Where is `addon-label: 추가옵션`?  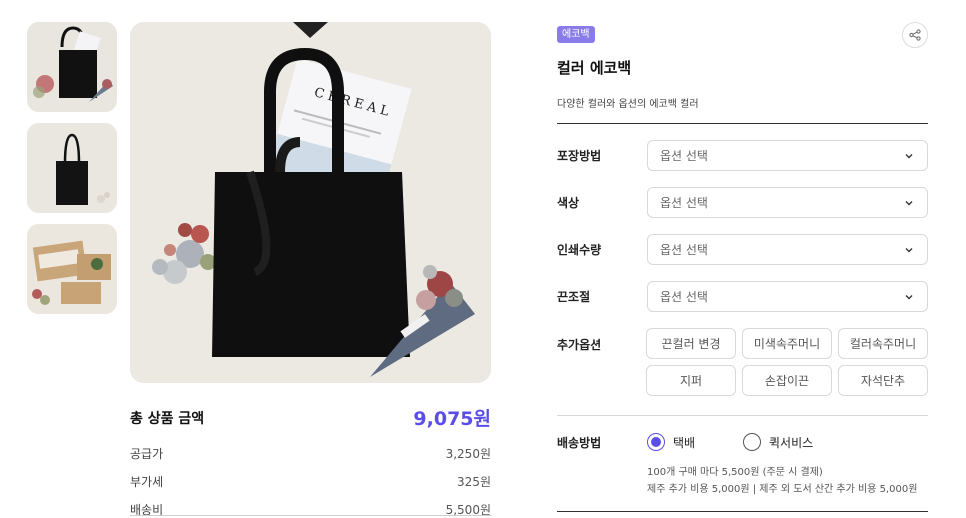 addon-label: 추가옵션 is located at coordinates (579, 345).